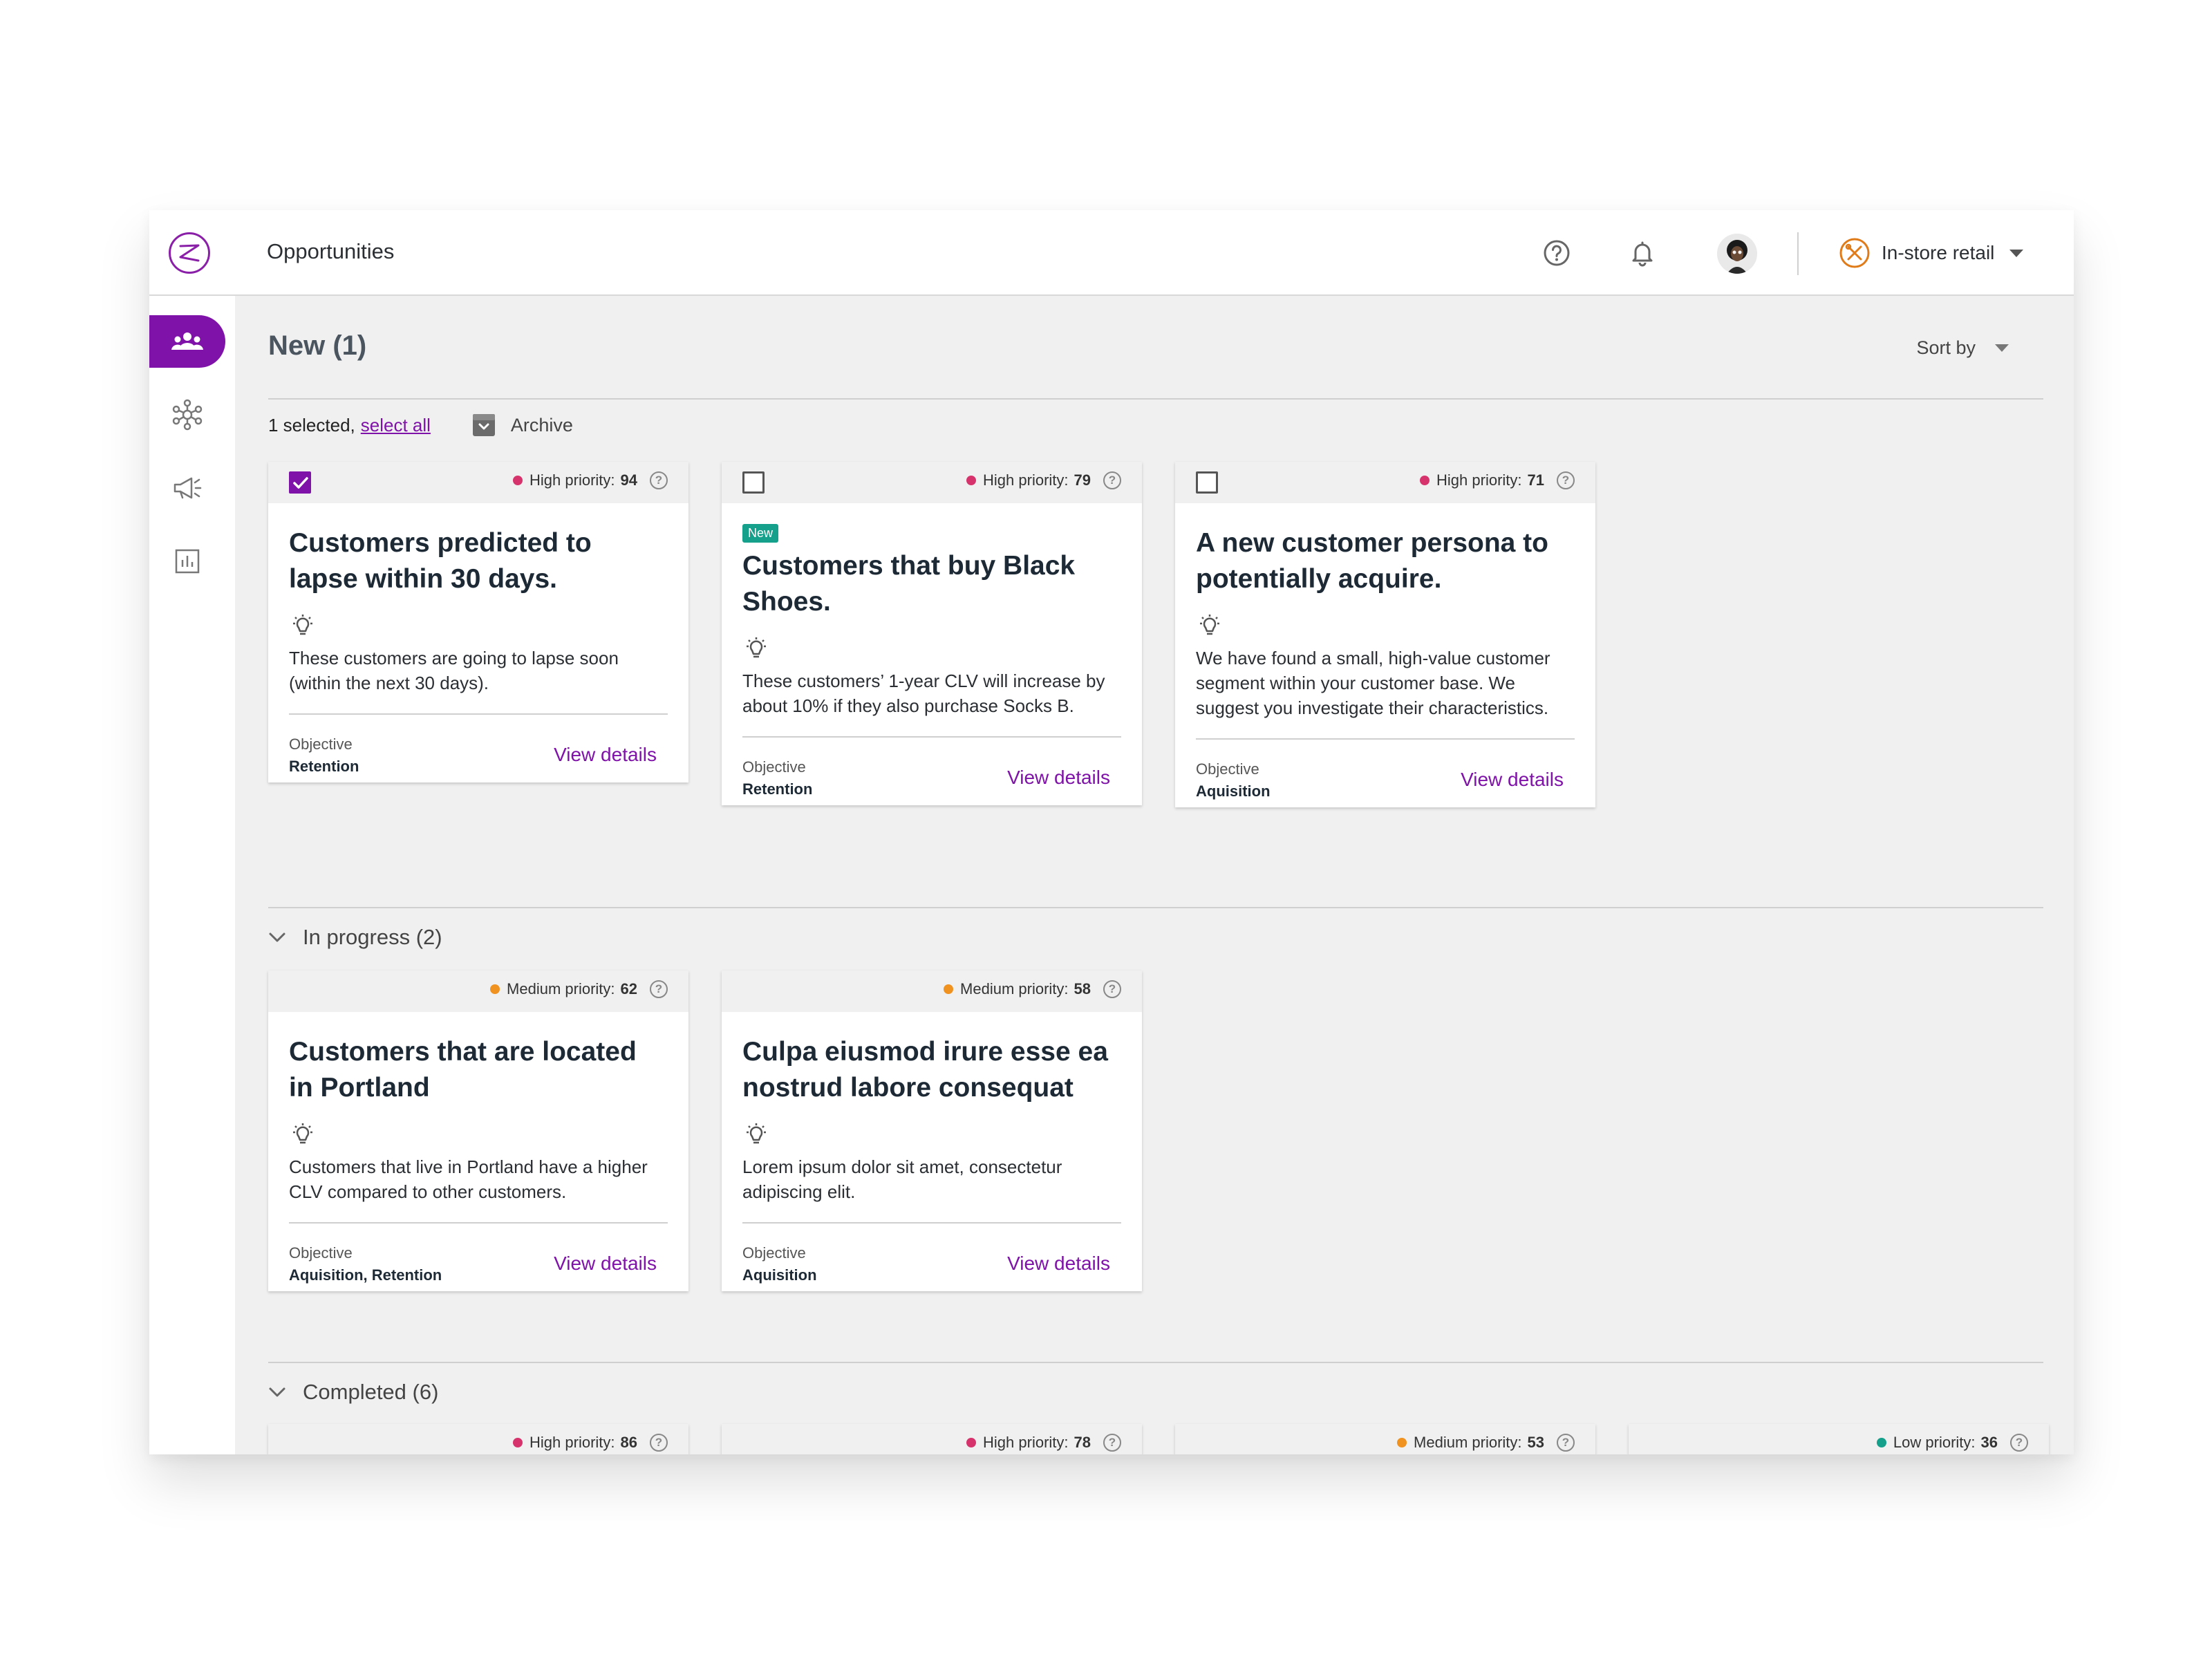  Describe the element at coordinates (1032, 989) in the screenshot. I see `priority-indicator: Medium priority: 58 ?` at that location.